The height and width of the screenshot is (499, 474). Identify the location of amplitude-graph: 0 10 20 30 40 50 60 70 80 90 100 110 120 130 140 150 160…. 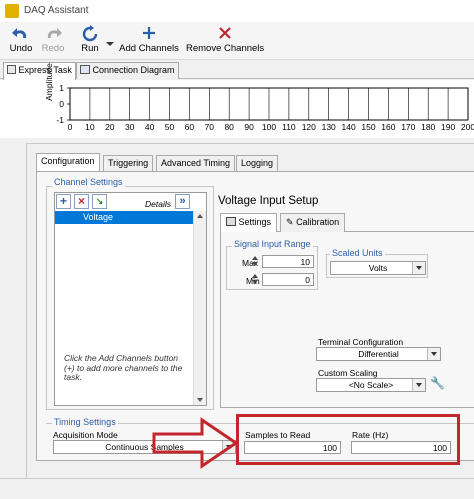
(265, 107).